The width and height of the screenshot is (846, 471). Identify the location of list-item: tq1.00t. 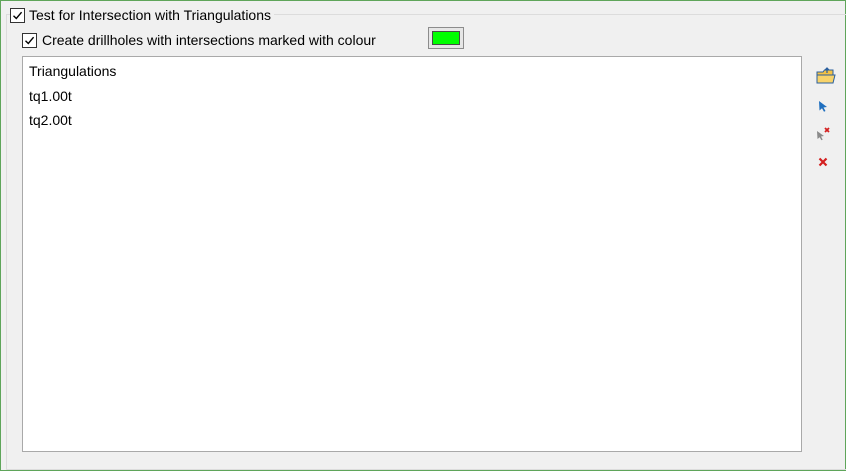
(50, 96).